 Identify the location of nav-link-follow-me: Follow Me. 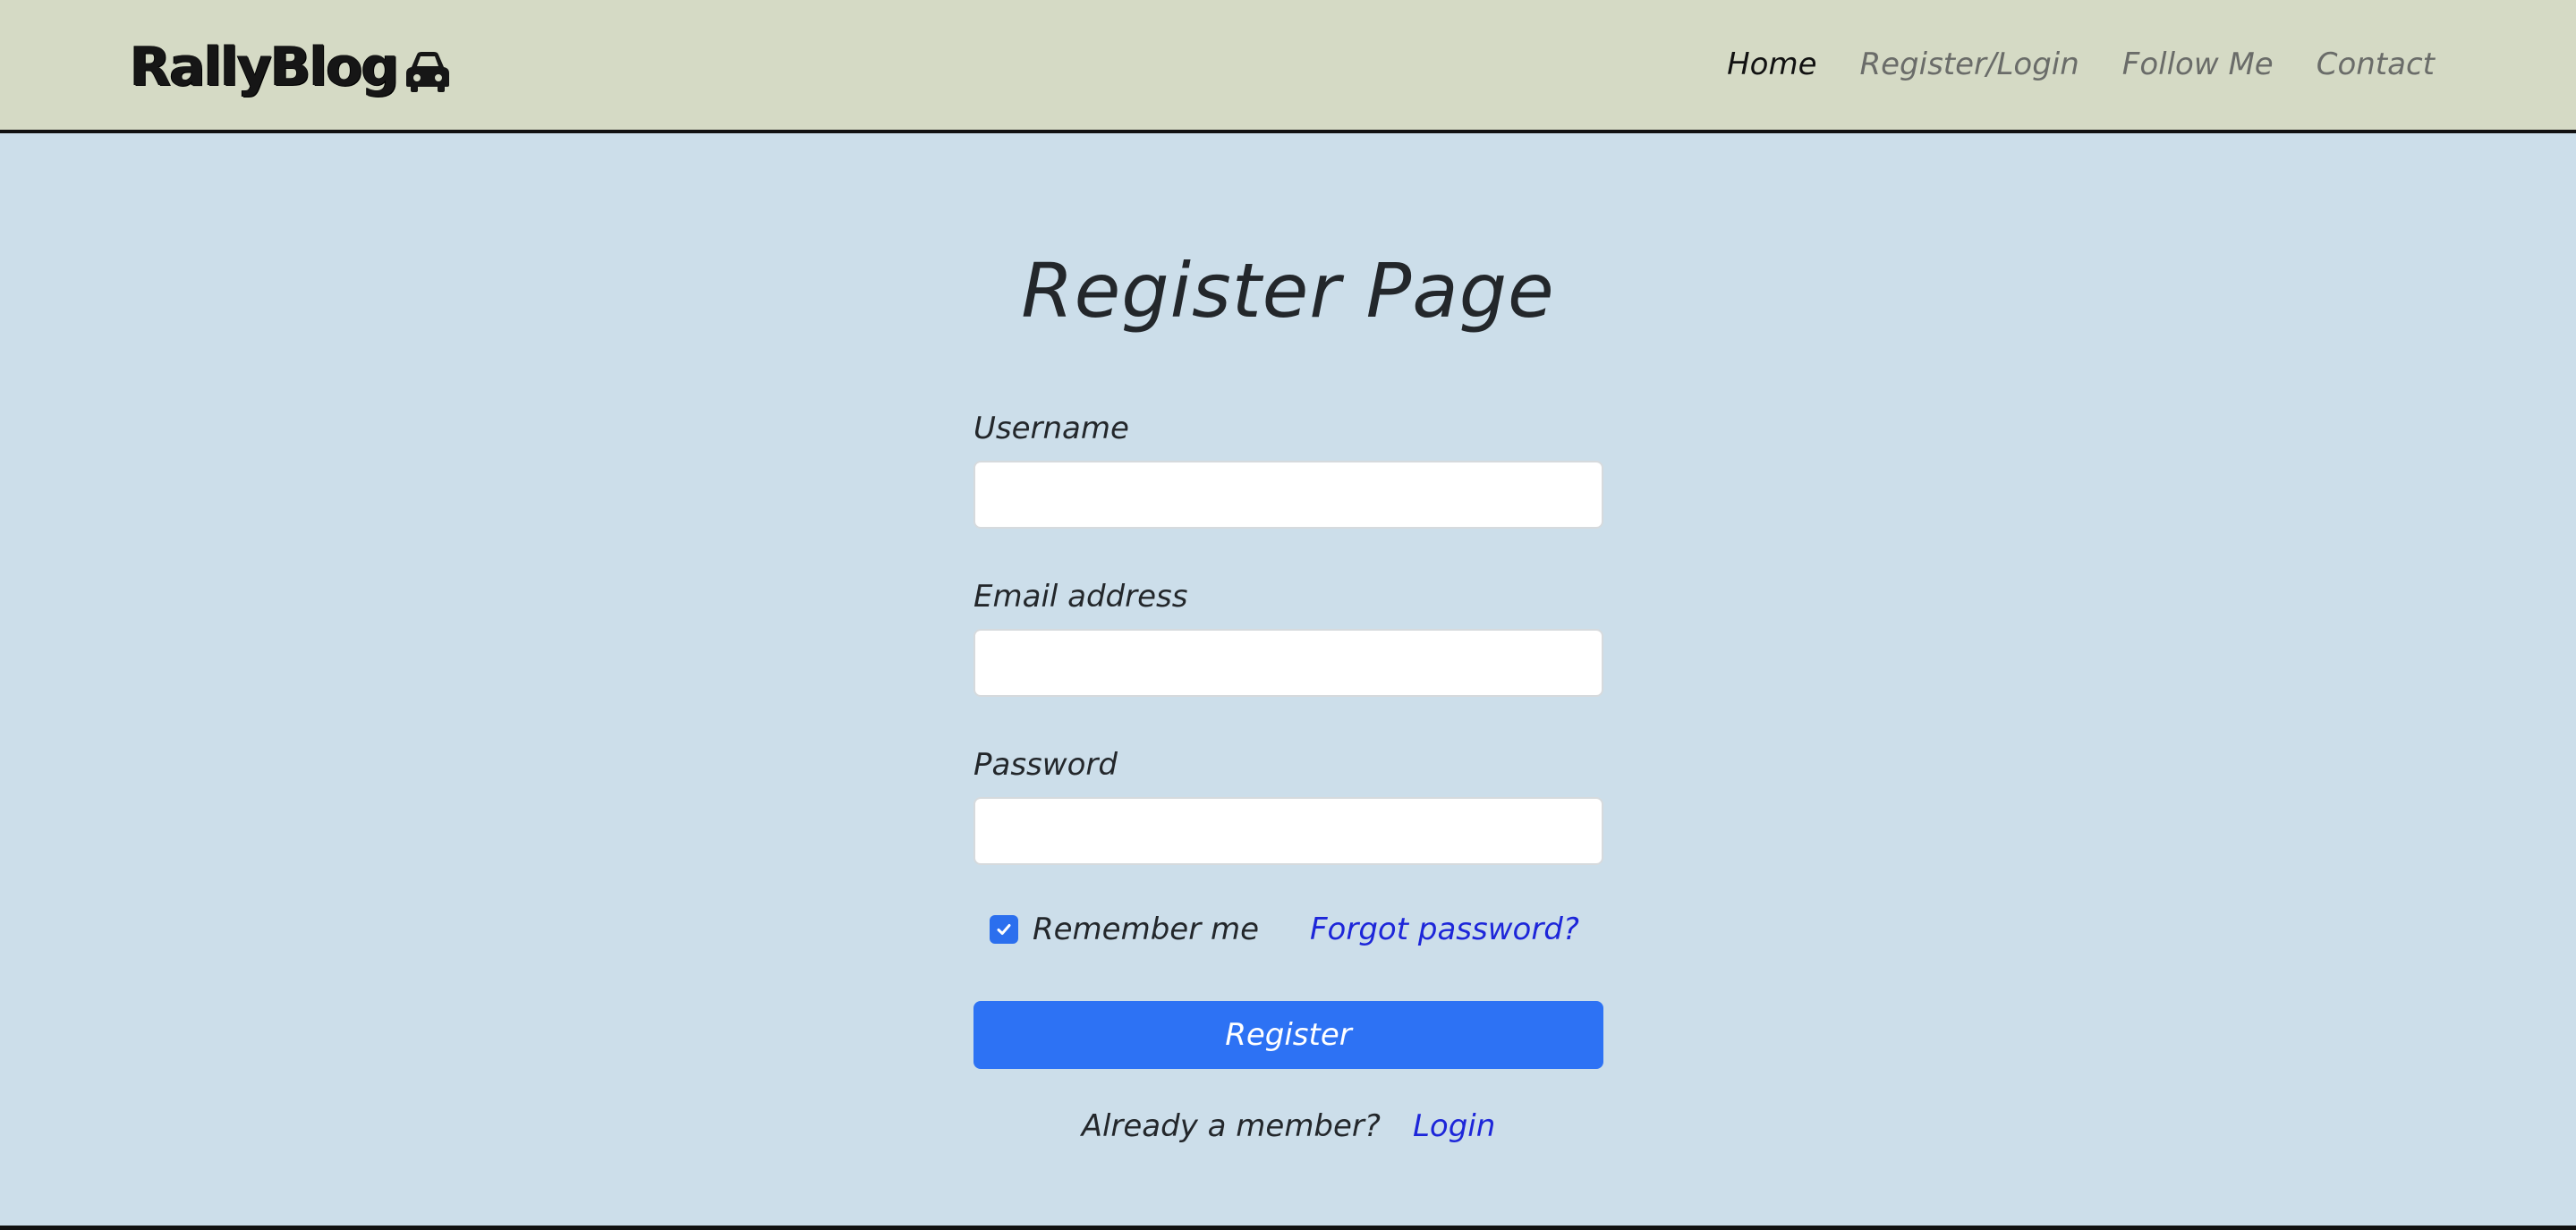
(2198, 64).